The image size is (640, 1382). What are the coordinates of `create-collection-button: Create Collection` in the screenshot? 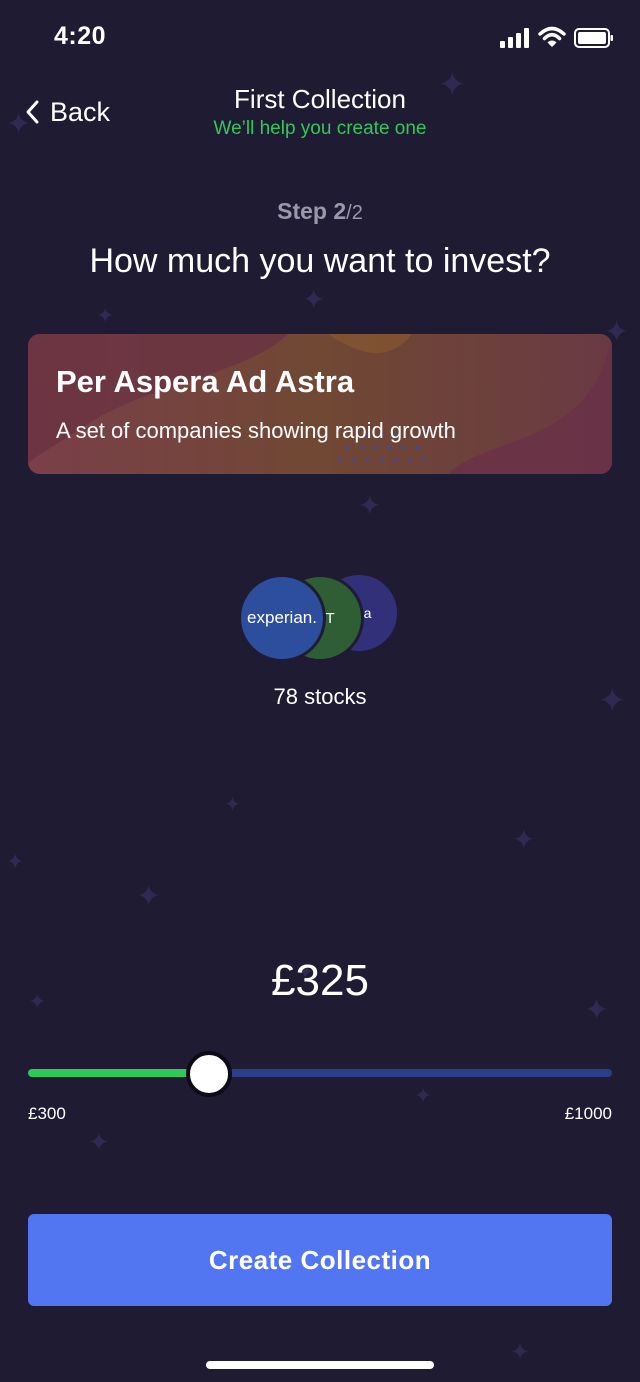 It's located at (320, 1260).